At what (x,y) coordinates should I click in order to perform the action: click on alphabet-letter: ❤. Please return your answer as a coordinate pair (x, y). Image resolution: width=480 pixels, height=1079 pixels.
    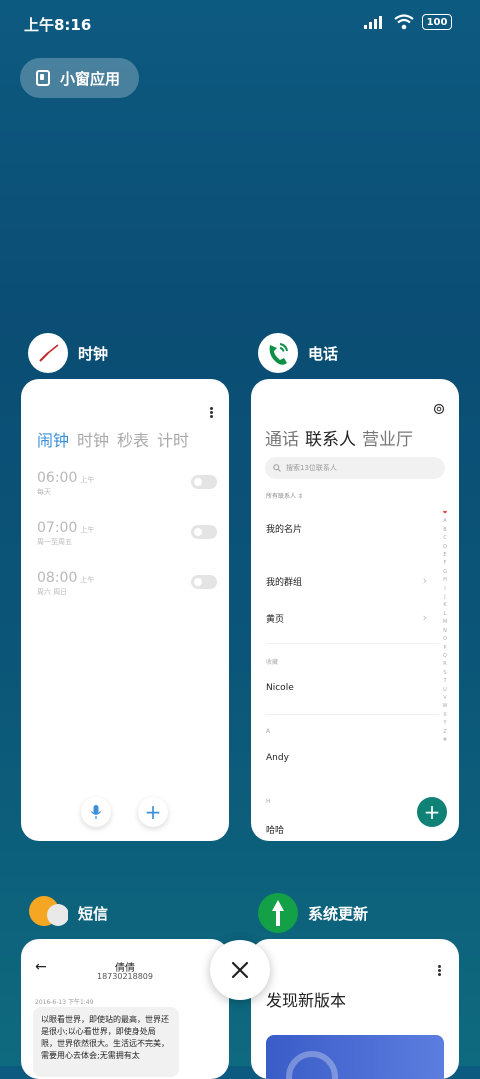
    Looking at the image, I should click on (445, 513).